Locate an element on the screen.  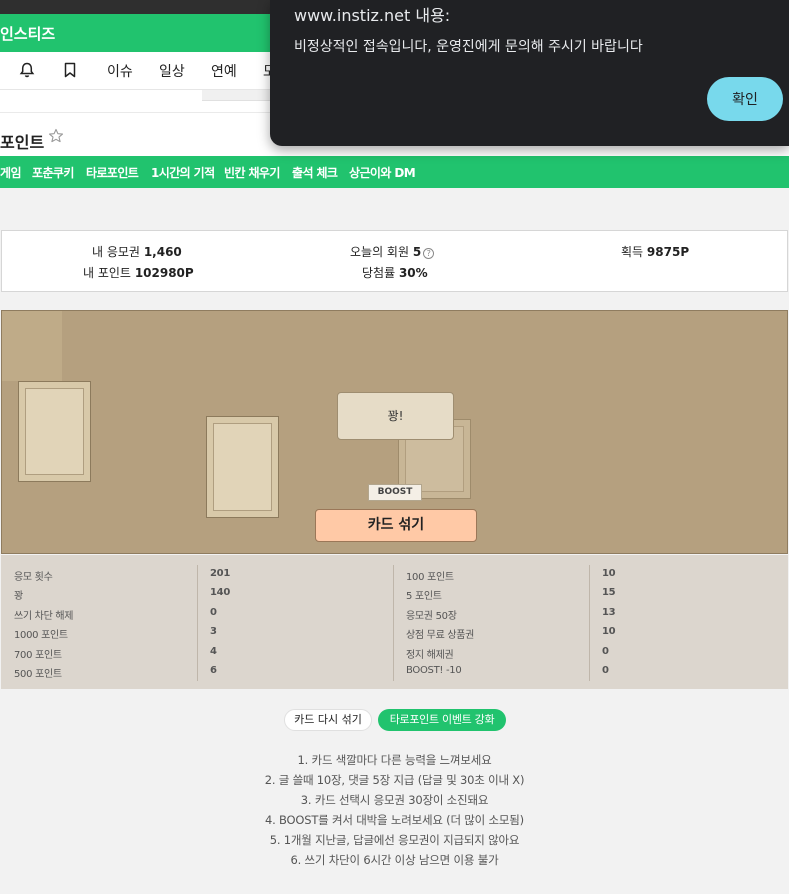
tab-tarot-point: 타로포인트 is located at coordinates (112, 172).